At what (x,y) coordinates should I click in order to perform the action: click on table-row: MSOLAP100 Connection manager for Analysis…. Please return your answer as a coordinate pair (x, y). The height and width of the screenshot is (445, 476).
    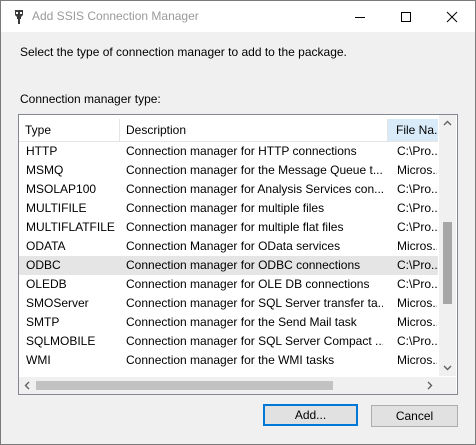
    Looking at the image, I should click on (228, 189).